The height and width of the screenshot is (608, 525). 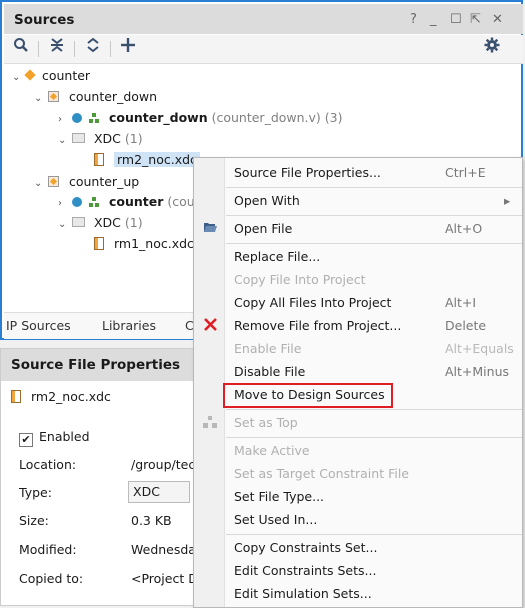 I want to click on tree-row-xdc-2: ⌄ XDC (1), so click(x=100, y=223).